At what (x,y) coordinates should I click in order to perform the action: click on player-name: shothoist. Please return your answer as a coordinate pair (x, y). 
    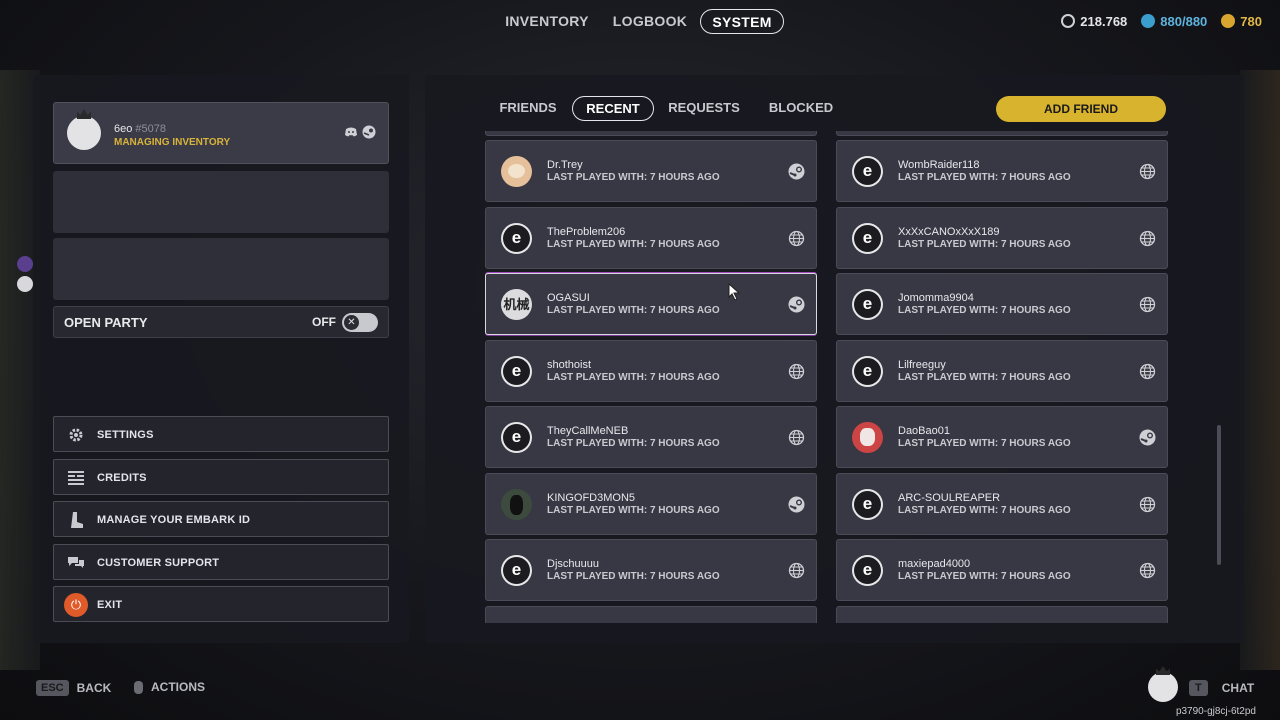
    Looking at the image, I should click on (569, 364).